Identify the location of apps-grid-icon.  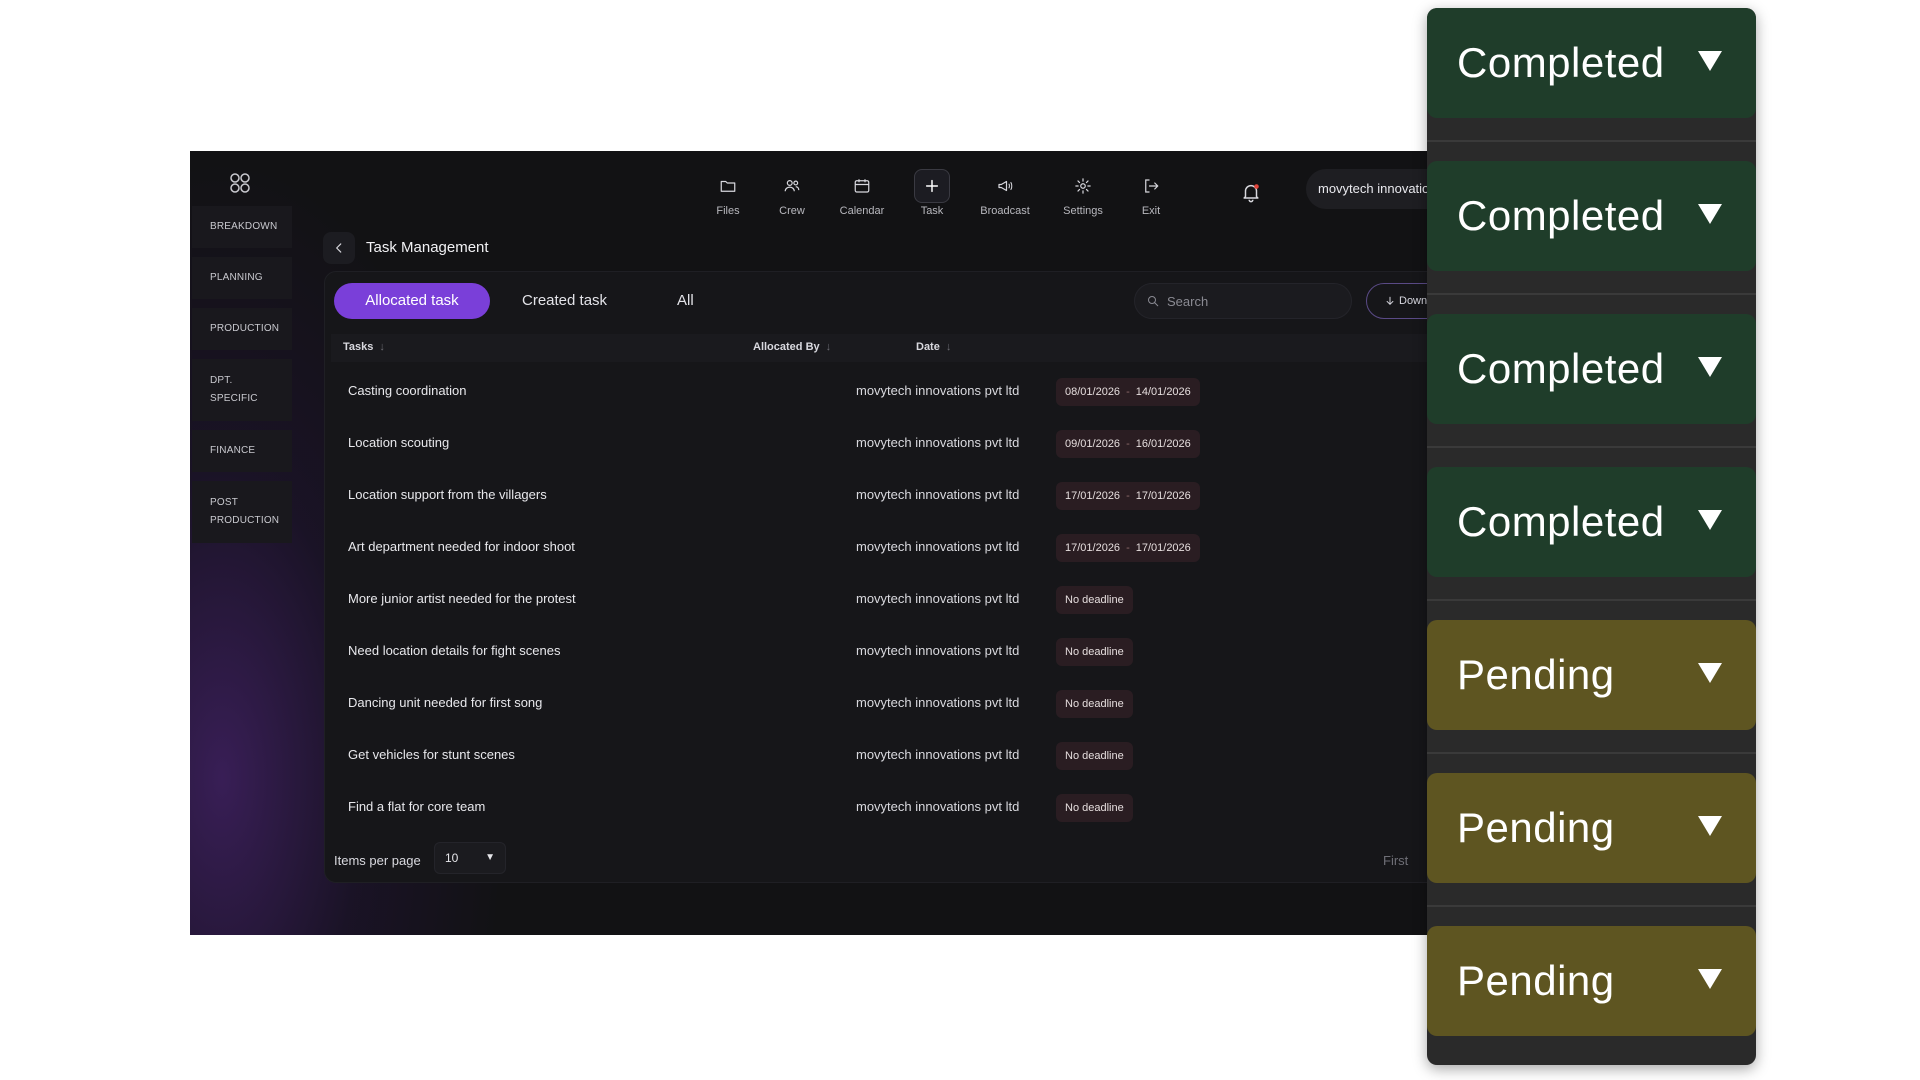
(240, 183).